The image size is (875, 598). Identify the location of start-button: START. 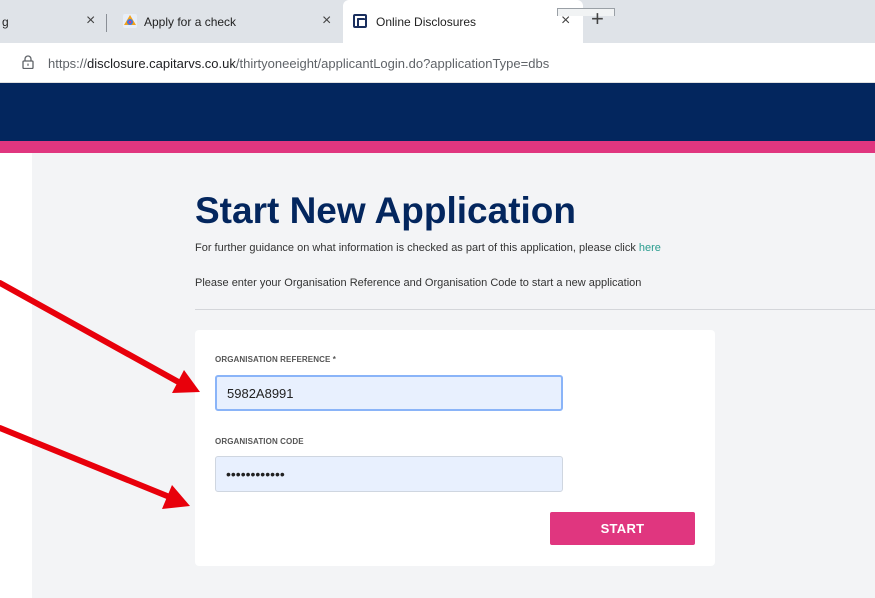
(622, 528).